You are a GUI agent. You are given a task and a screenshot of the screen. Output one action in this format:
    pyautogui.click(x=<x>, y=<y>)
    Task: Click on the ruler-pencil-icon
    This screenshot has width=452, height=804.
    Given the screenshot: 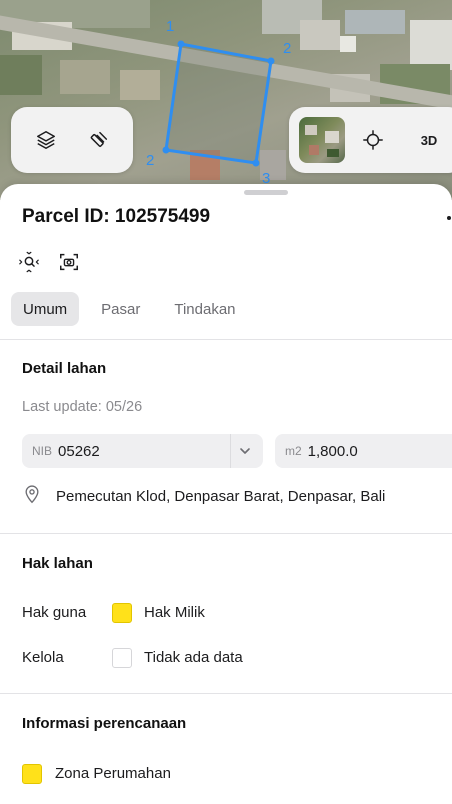 What is the action you would take?
    pyautogui.click(x=98, y=139)
    